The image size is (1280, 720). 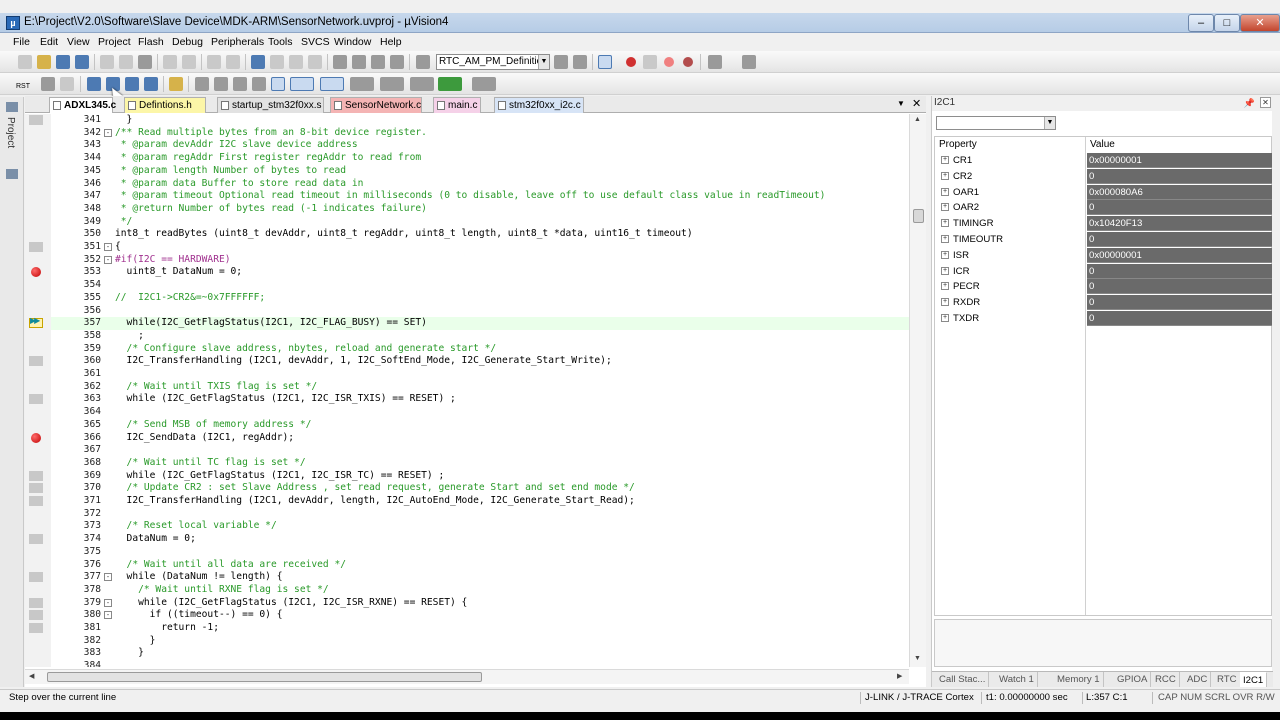 I want to click on code-line: 368 /* Wait until TC flag is set */, so click(x=482, y=463).